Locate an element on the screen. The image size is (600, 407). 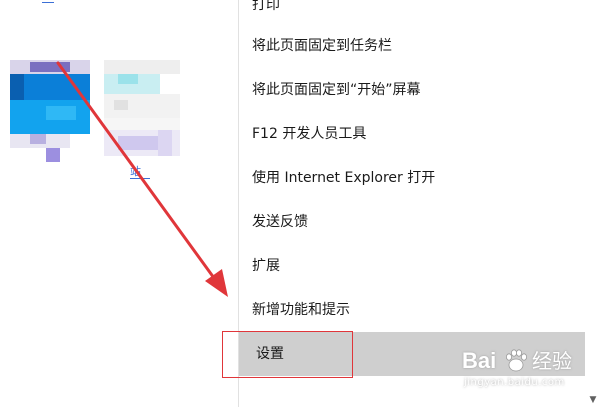
top-link-fragment is located at coordinates (48, 1).